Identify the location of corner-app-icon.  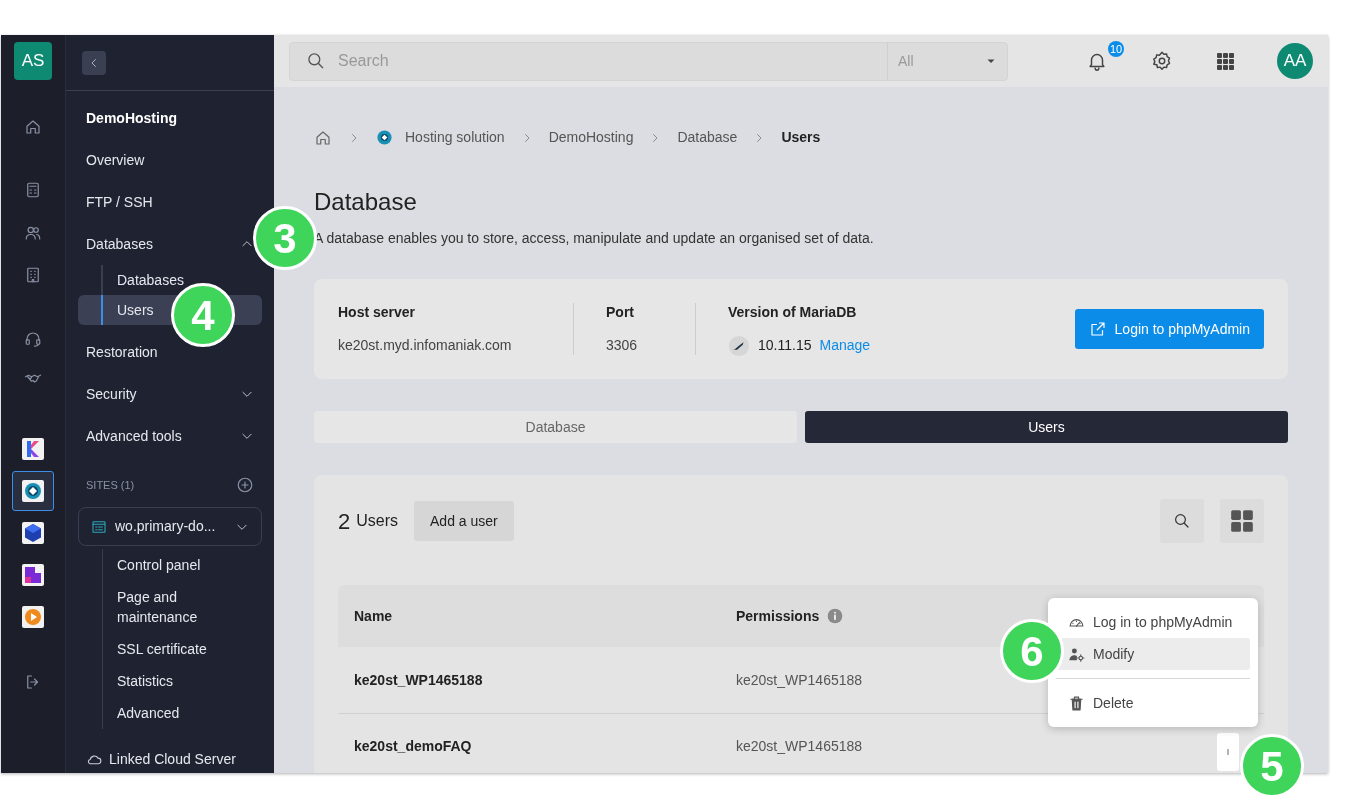
(33, 575).